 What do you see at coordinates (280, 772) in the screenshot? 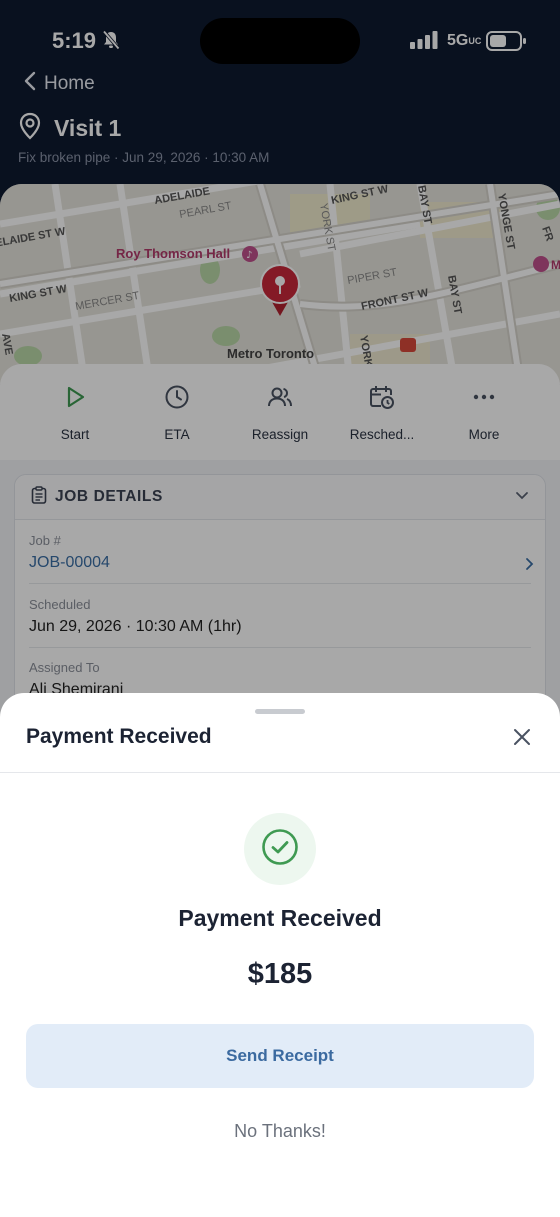
I see `divider` at bounding box center [280, 772].